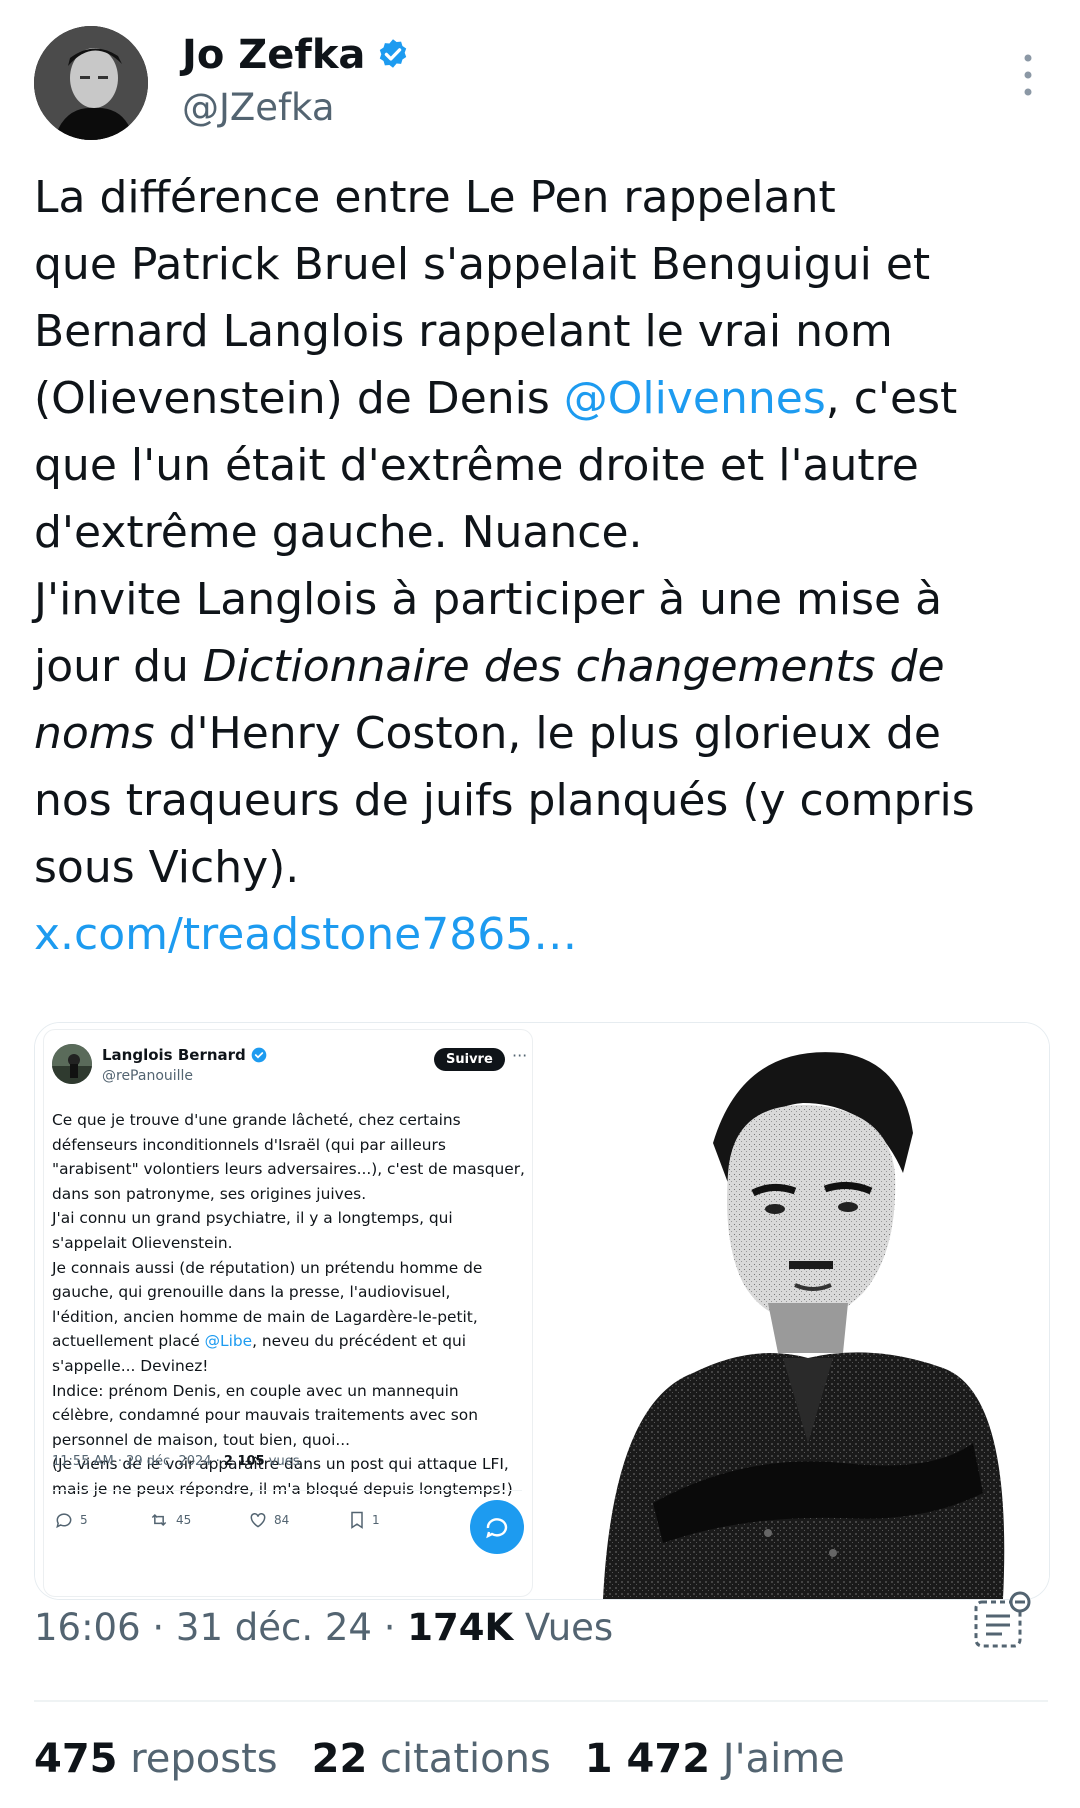 Image resolution: width=1080 pixels, height=1808 pixels. I want to click on text-span: s'appelait Olievenstein., so click(142, 1242).